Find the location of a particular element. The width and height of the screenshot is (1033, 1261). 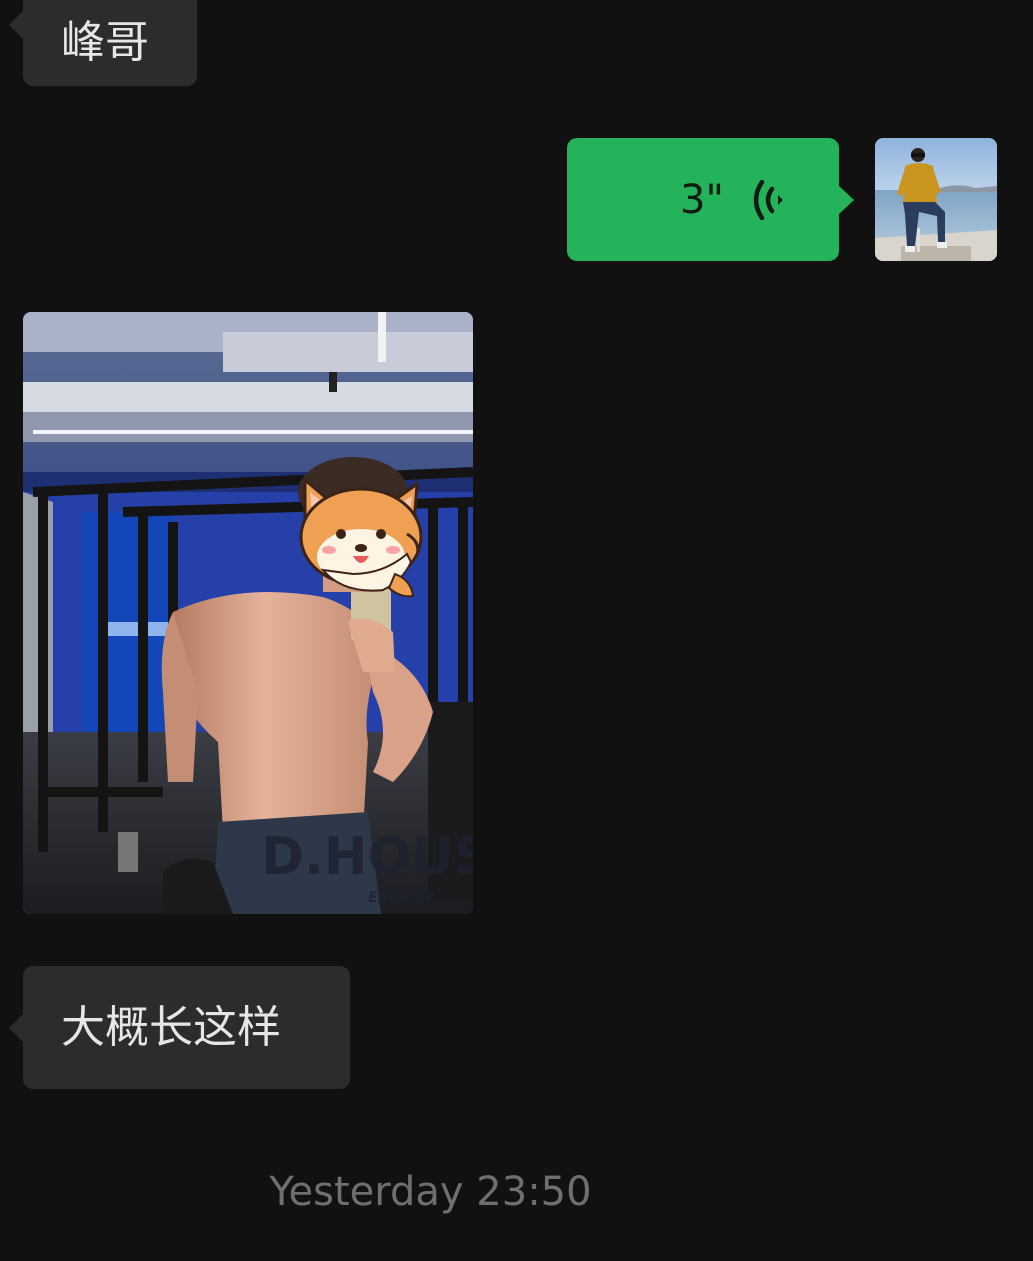

avatar is located at coordinates (936, 199).